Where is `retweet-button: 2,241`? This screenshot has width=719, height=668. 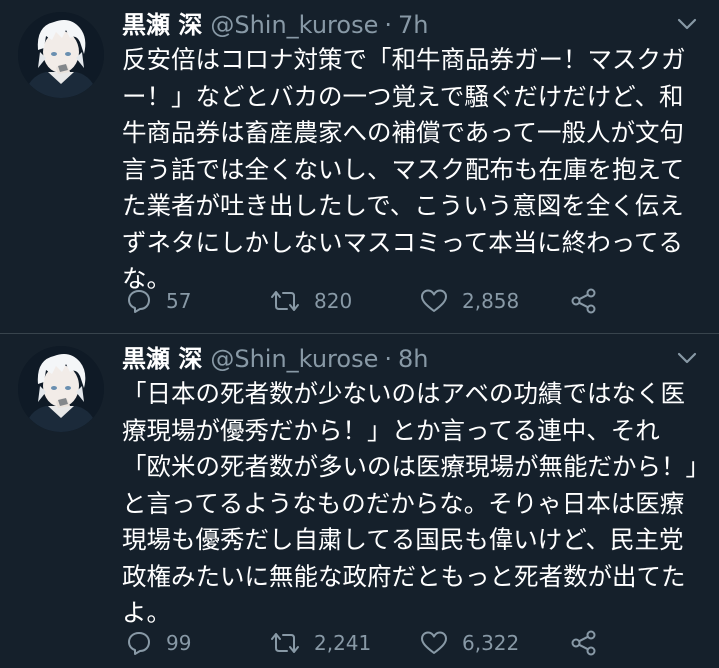
retweet-button: 2,241 is located at coordinates (320, 643).